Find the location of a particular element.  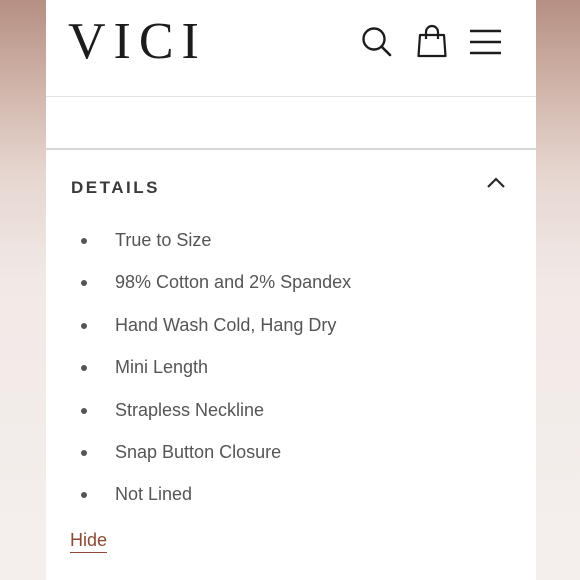

site-header: VICI is located at coordinates (291, 48).